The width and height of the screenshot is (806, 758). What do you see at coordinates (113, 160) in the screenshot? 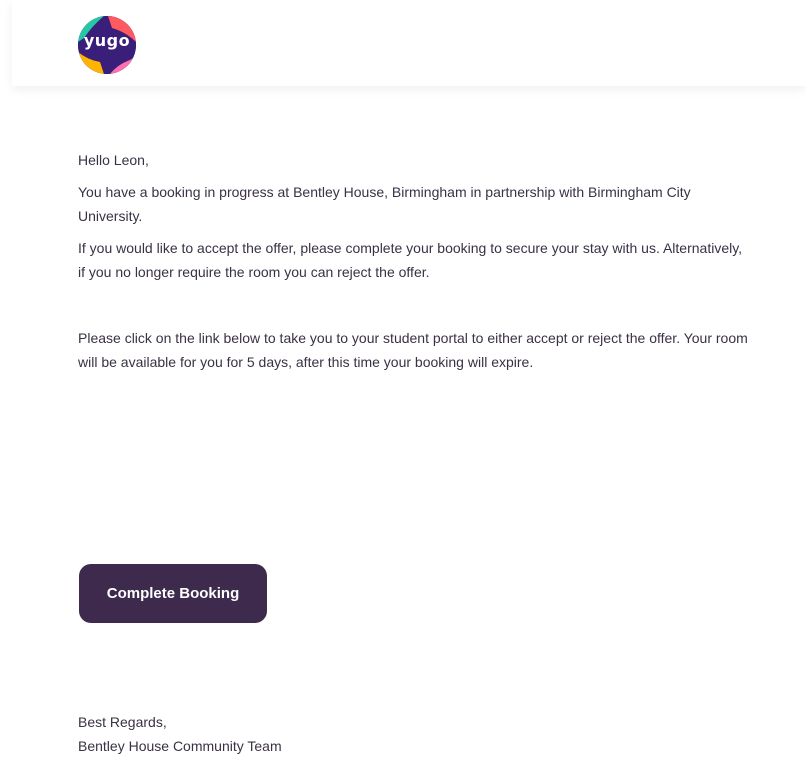
I see `greeting: Hello Leon,` at bounding box center [113, 160].